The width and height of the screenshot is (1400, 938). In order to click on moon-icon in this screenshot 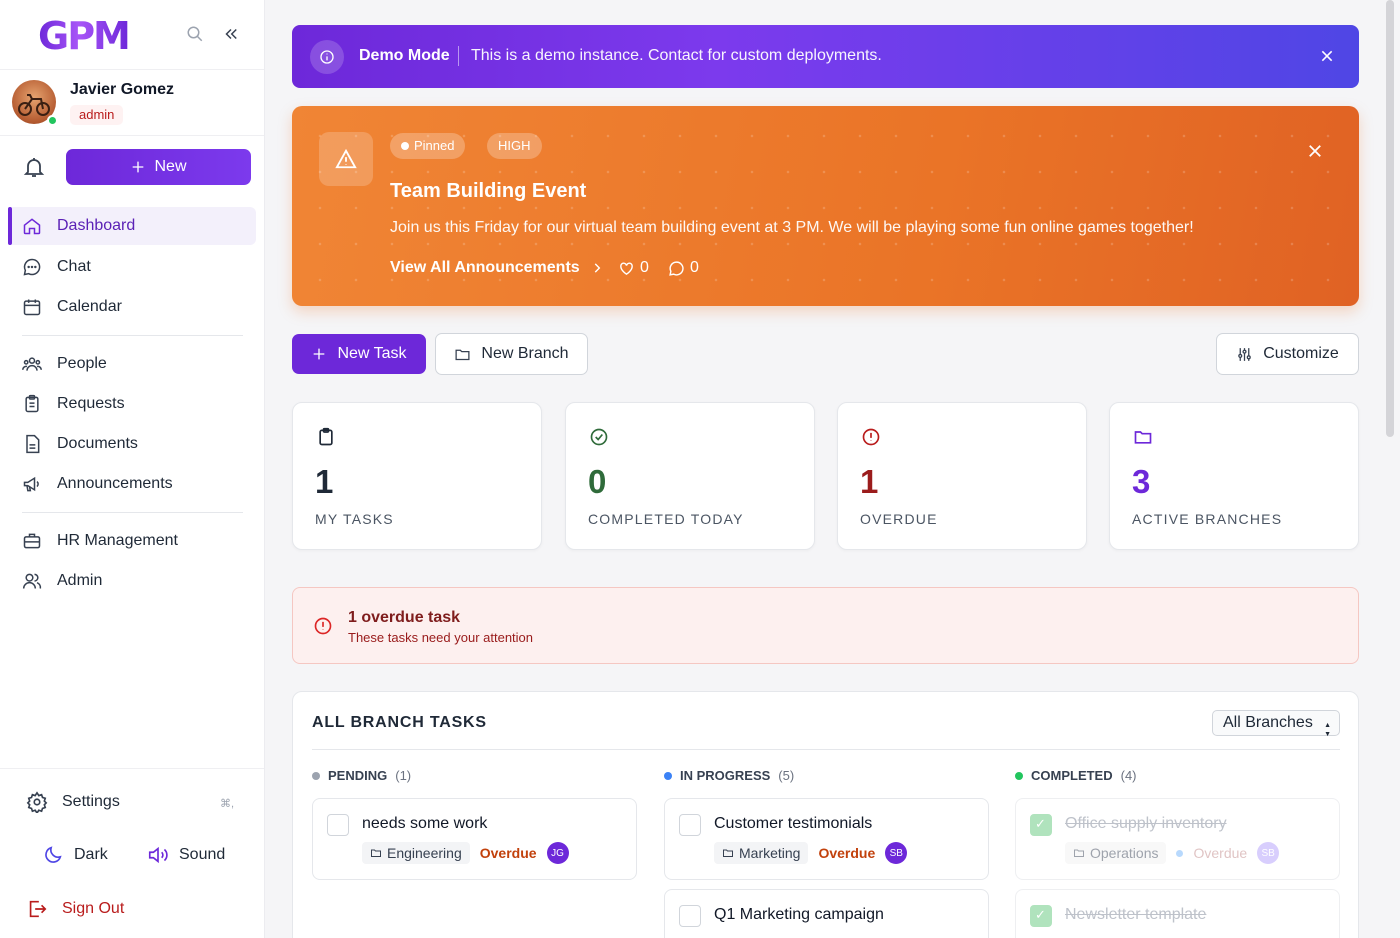, I will do `click(53, 854)`.